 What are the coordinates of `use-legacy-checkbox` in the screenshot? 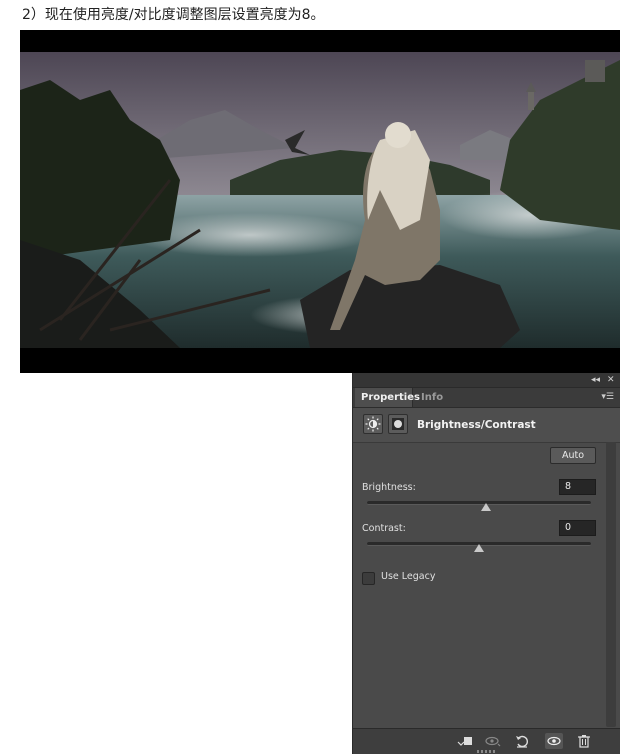 It's located at (368, 578).